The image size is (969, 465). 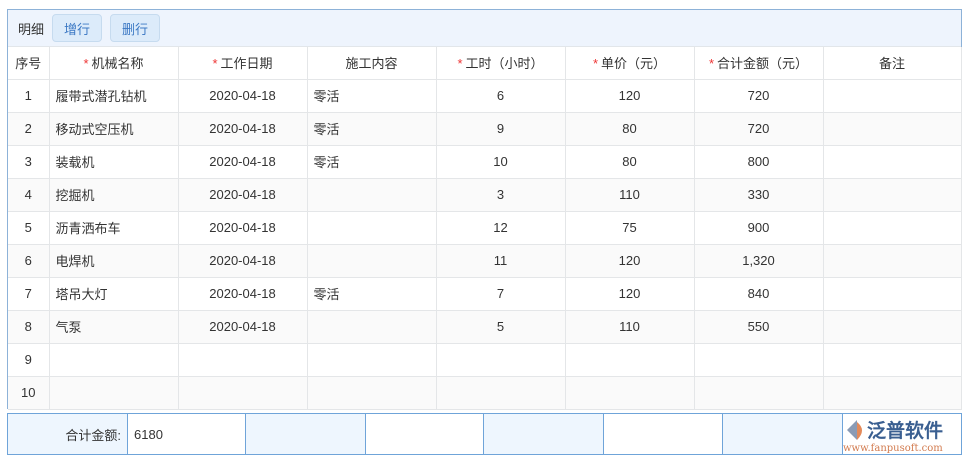 What do you see at coordinates (759, 261) in the screenshot?
I see `total-amount-cell: 1,320` at bounding box center [759, 261].